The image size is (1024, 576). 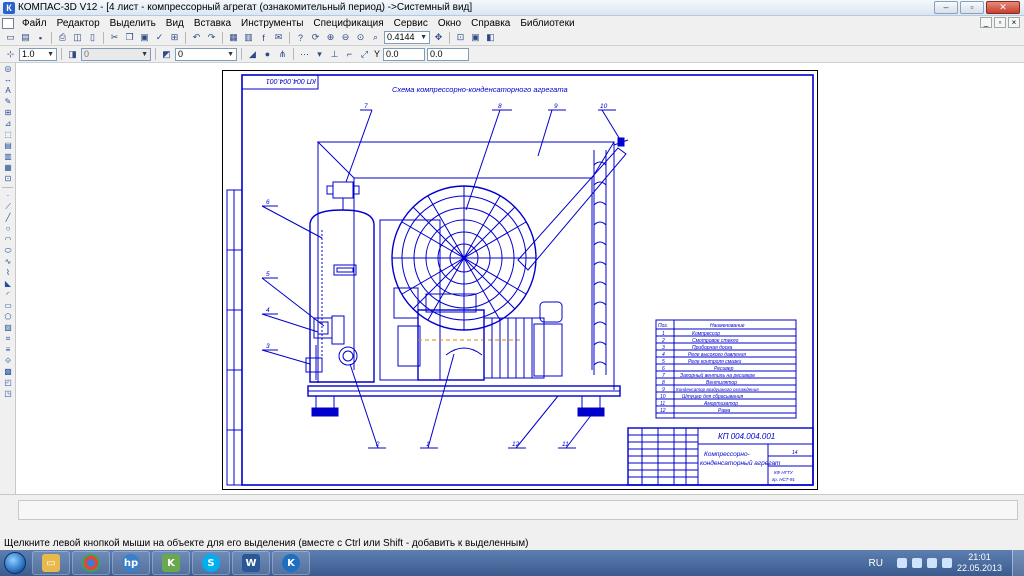 What do you see at coordinates (248, 37) in the screenshot?
I see `library-icon: ▥` at bounding box center [248, 37].